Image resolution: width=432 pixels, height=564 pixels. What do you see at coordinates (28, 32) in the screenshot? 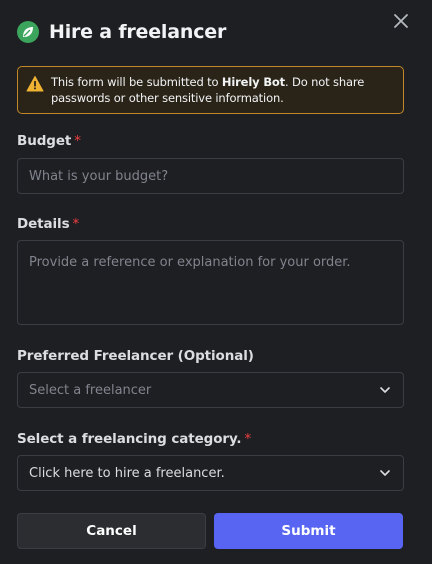
I see `leaf-icon` at bounding box center [28, 32].